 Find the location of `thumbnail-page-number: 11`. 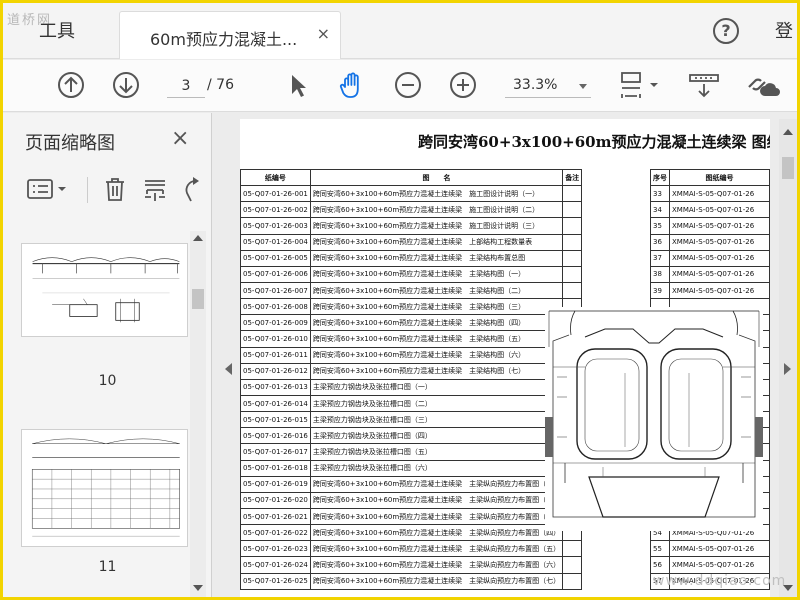

thumbnail-page-number: 11 is located at coordinates (107, 567).